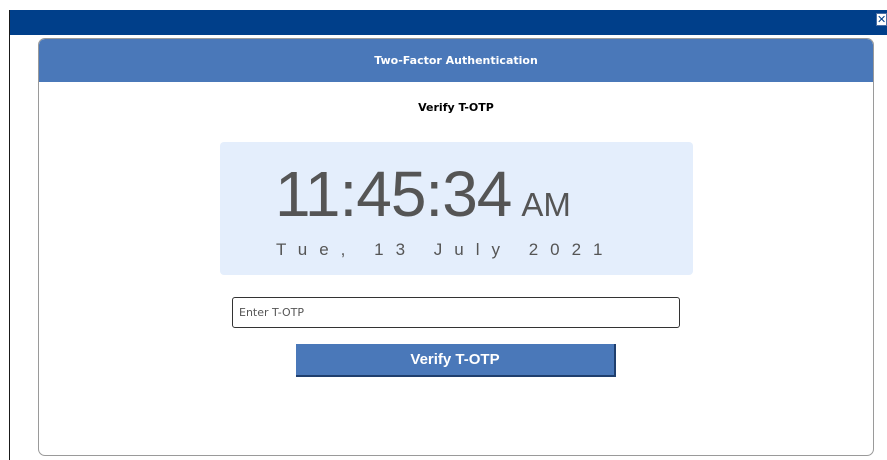 This screenshot has width=887, height=460. I want to click on panel-header: Two-Factor Authentication, so click(456, 60).